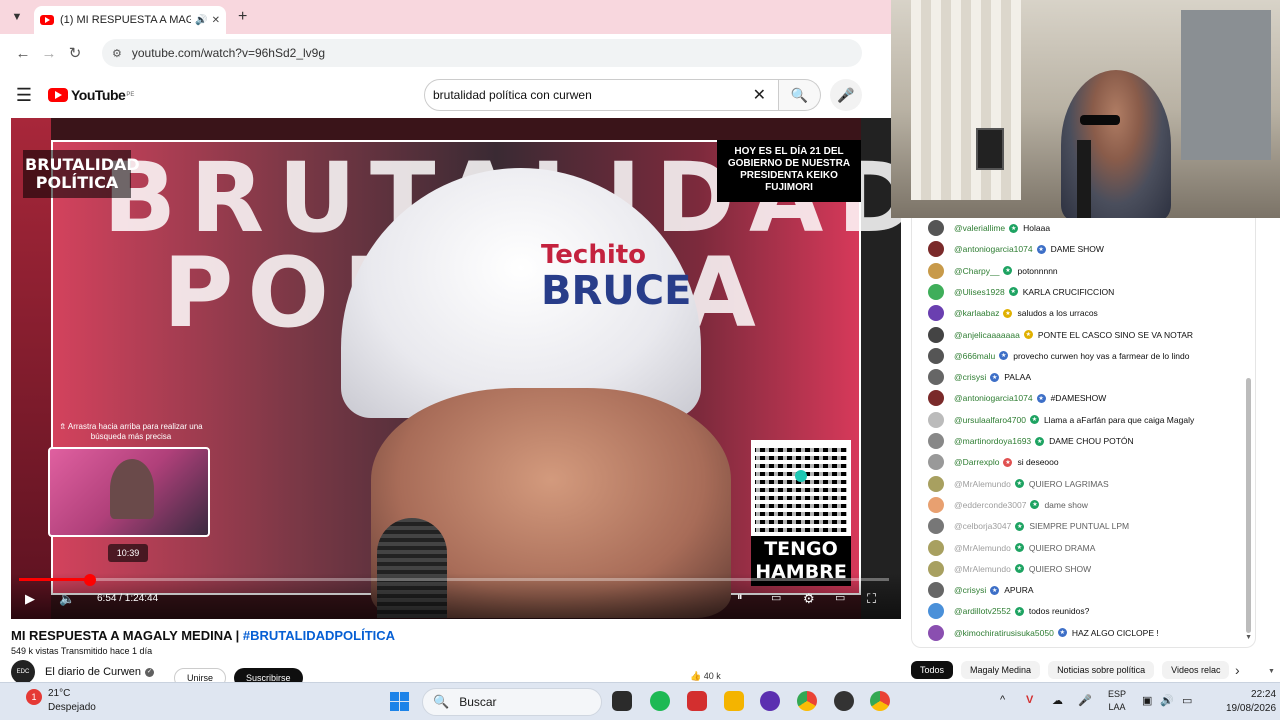  Describe the element at coordinates (1248, 637) in the screenshot. I see `chat-scroll-down-icon: ▼` at that location.